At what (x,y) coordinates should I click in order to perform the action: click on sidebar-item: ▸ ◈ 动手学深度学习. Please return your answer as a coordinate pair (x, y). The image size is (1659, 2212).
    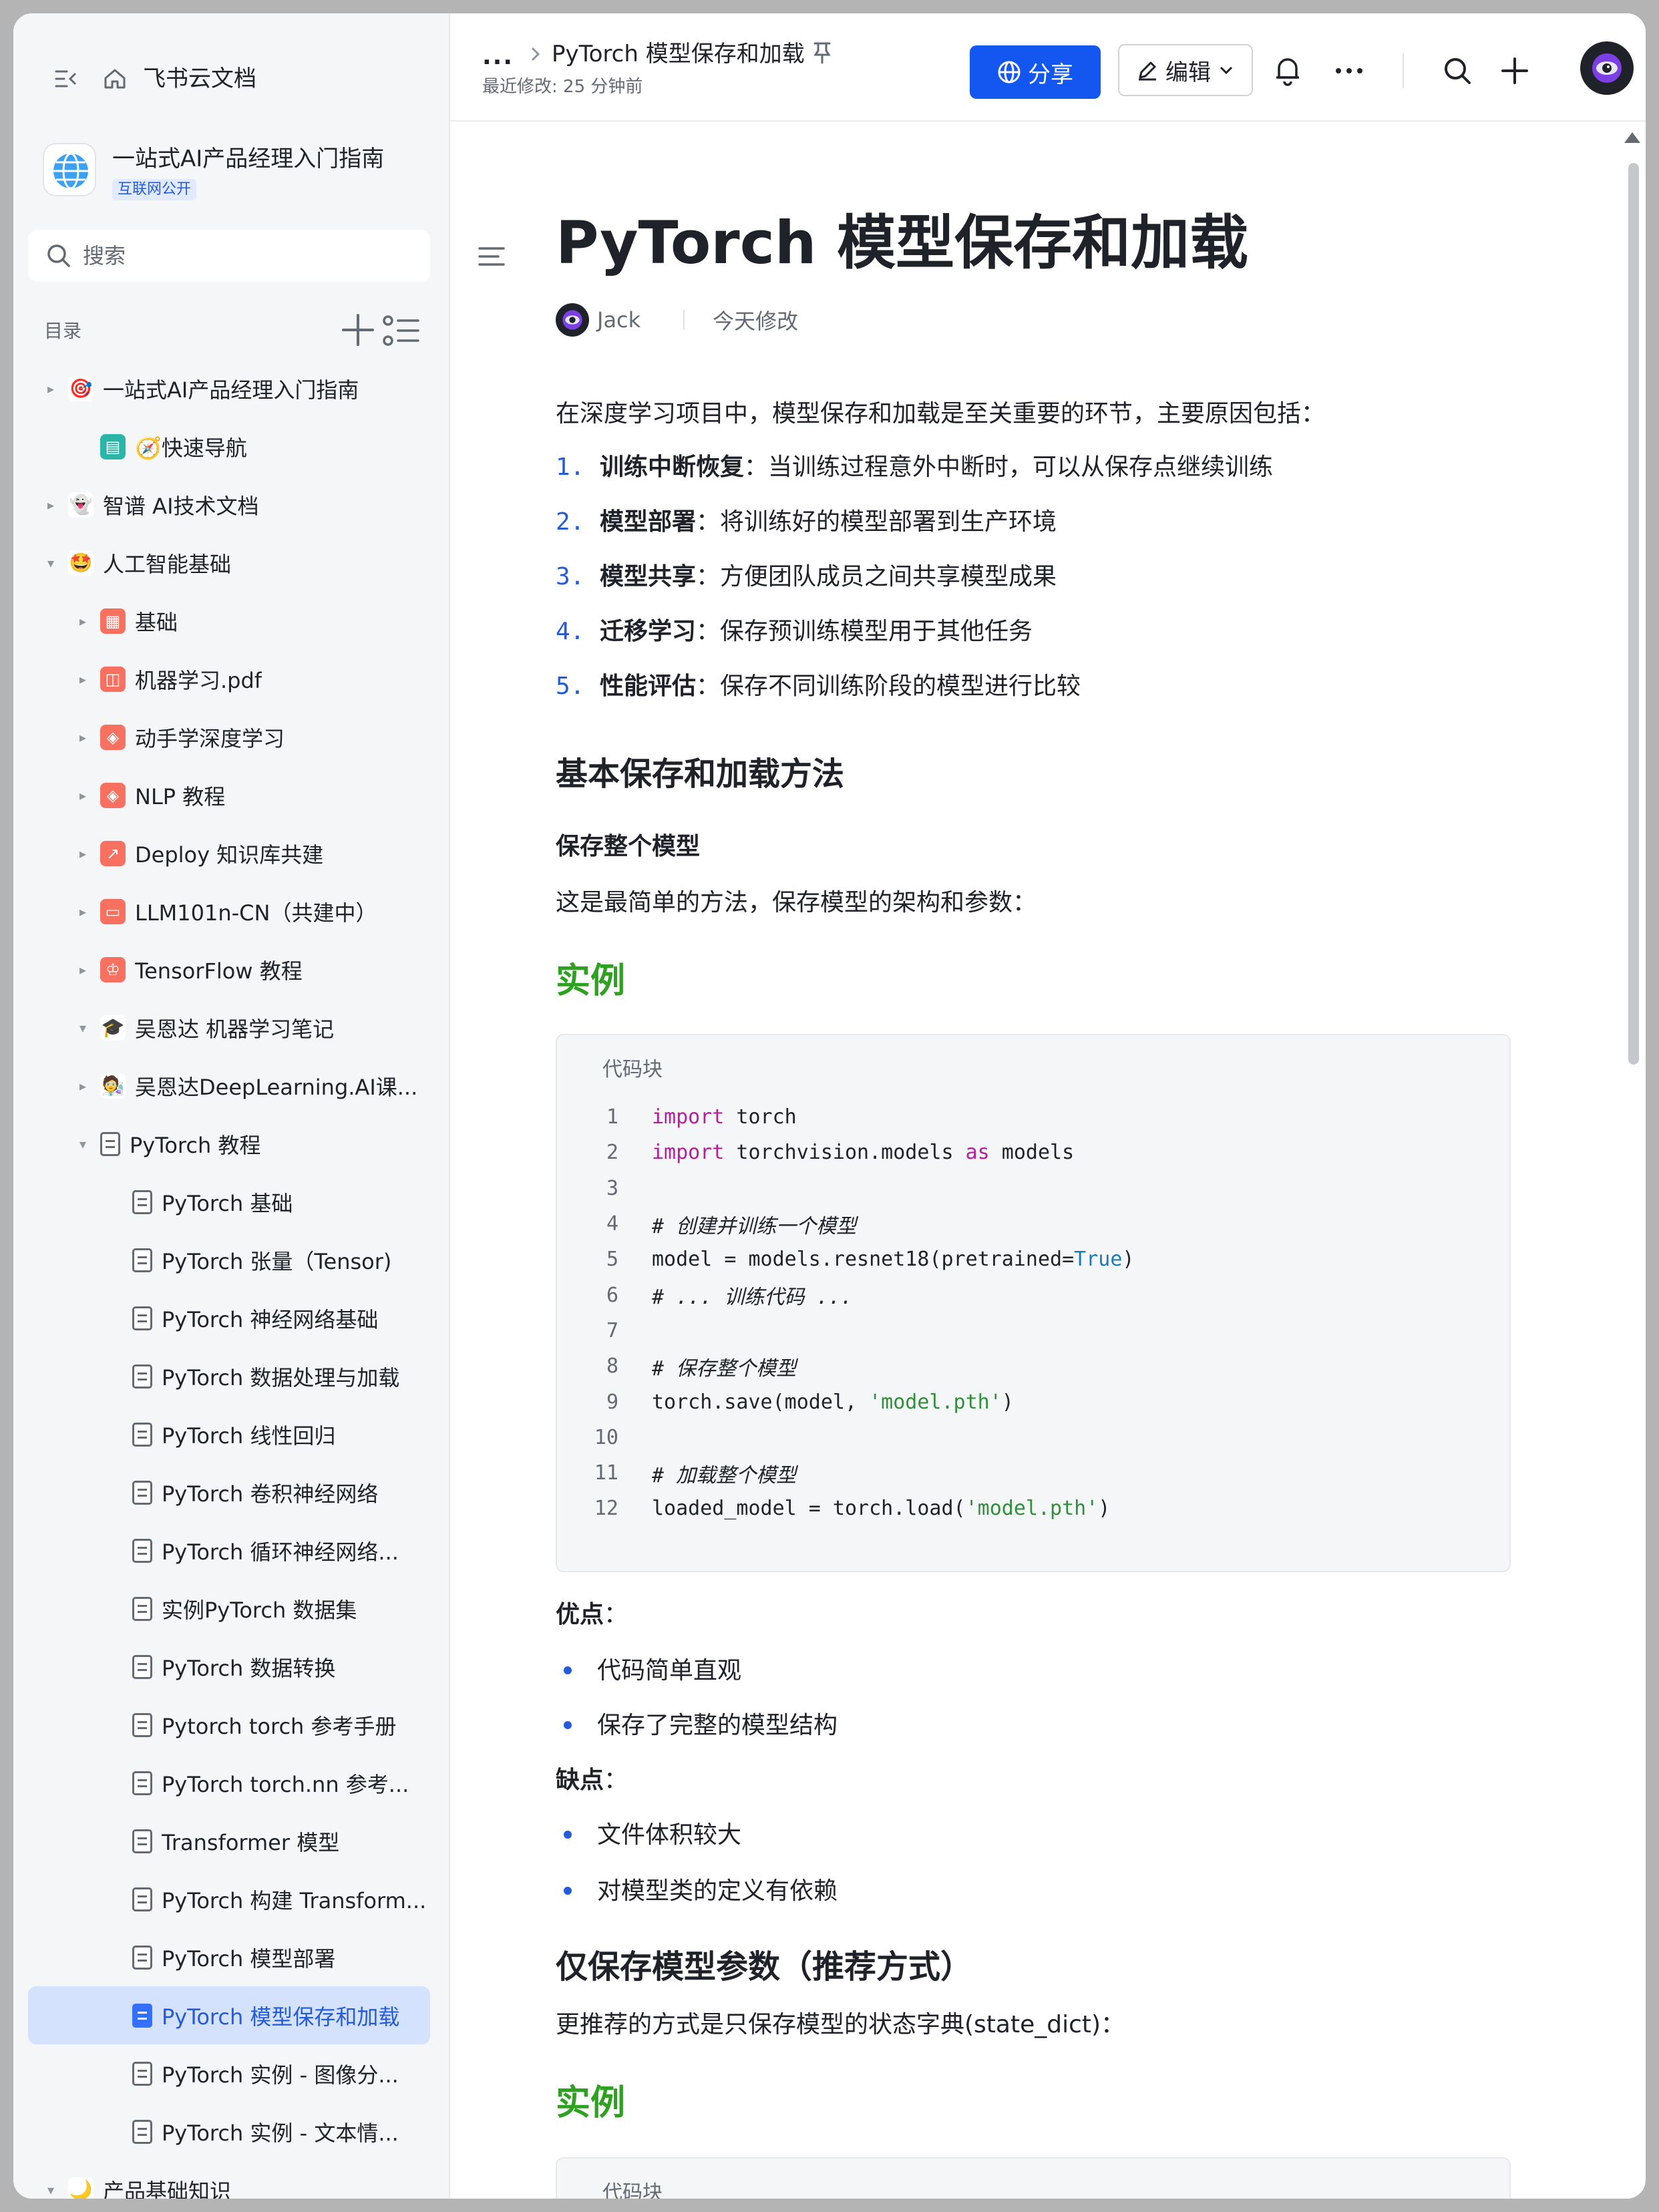
    Looking at the image, I should click on (229, 737).